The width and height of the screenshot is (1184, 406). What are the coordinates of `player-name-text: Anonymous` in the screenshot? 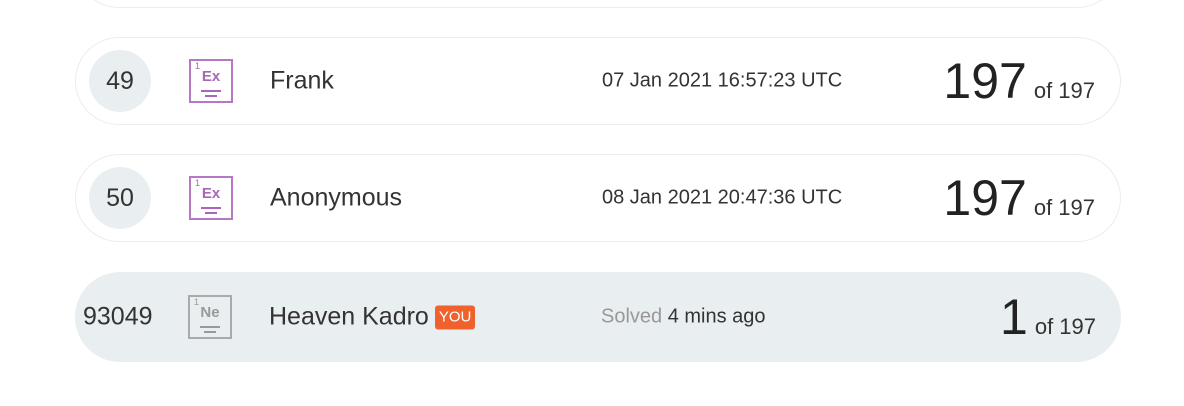 It's located at (336, 197).